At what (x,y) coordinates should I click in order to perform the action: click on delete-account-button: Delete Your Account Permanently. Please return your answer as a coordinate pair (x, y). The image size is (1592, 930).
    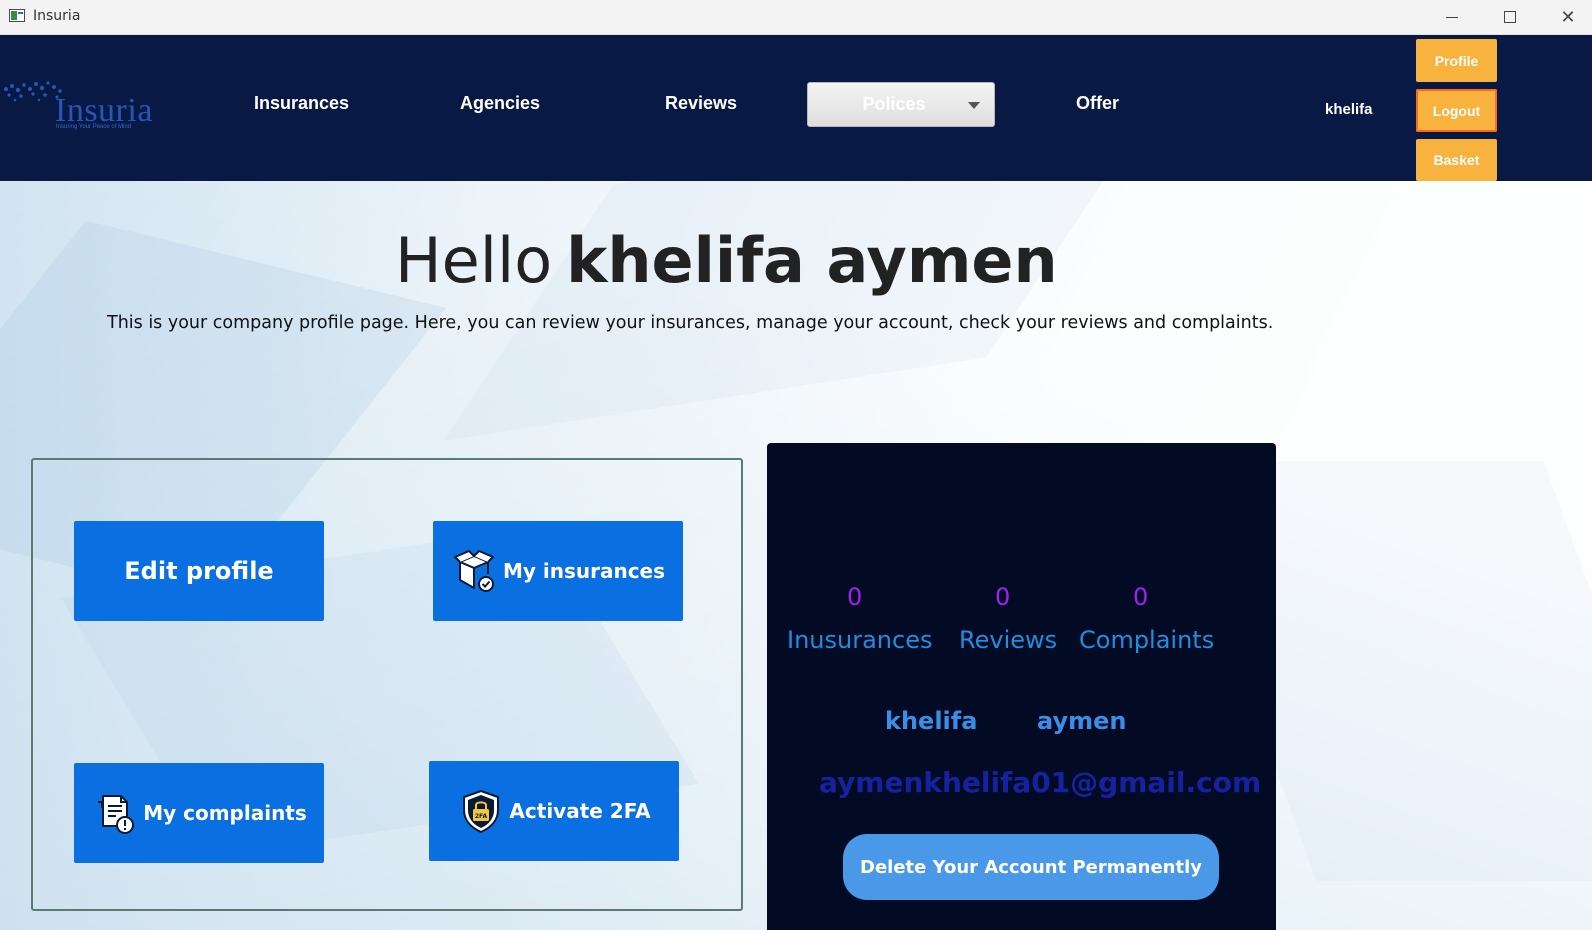
    Looking at the image, I should click on (1031, 867).